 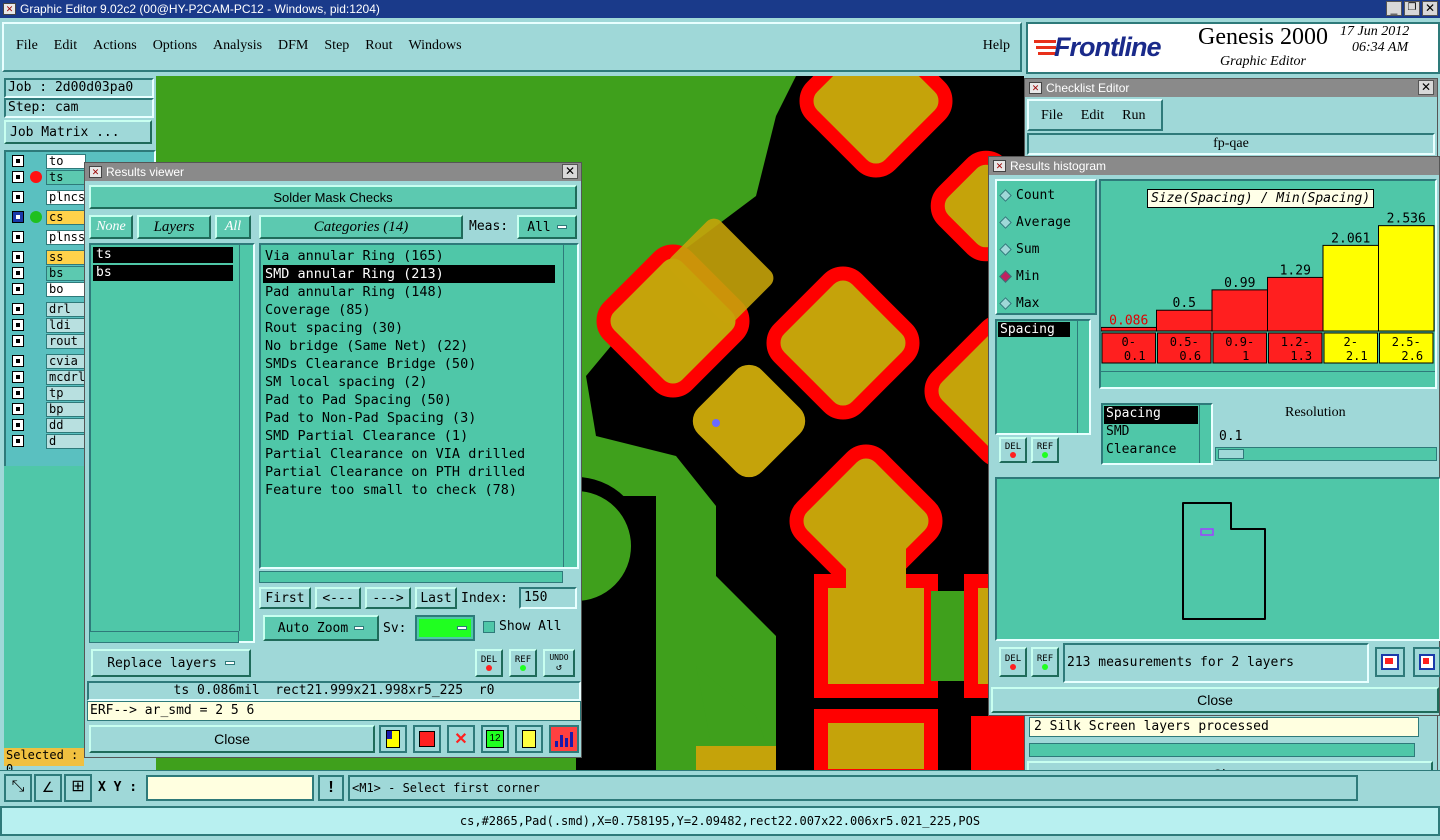 I want to click on mode-sum: Sum, so click(x=1019, y=249).